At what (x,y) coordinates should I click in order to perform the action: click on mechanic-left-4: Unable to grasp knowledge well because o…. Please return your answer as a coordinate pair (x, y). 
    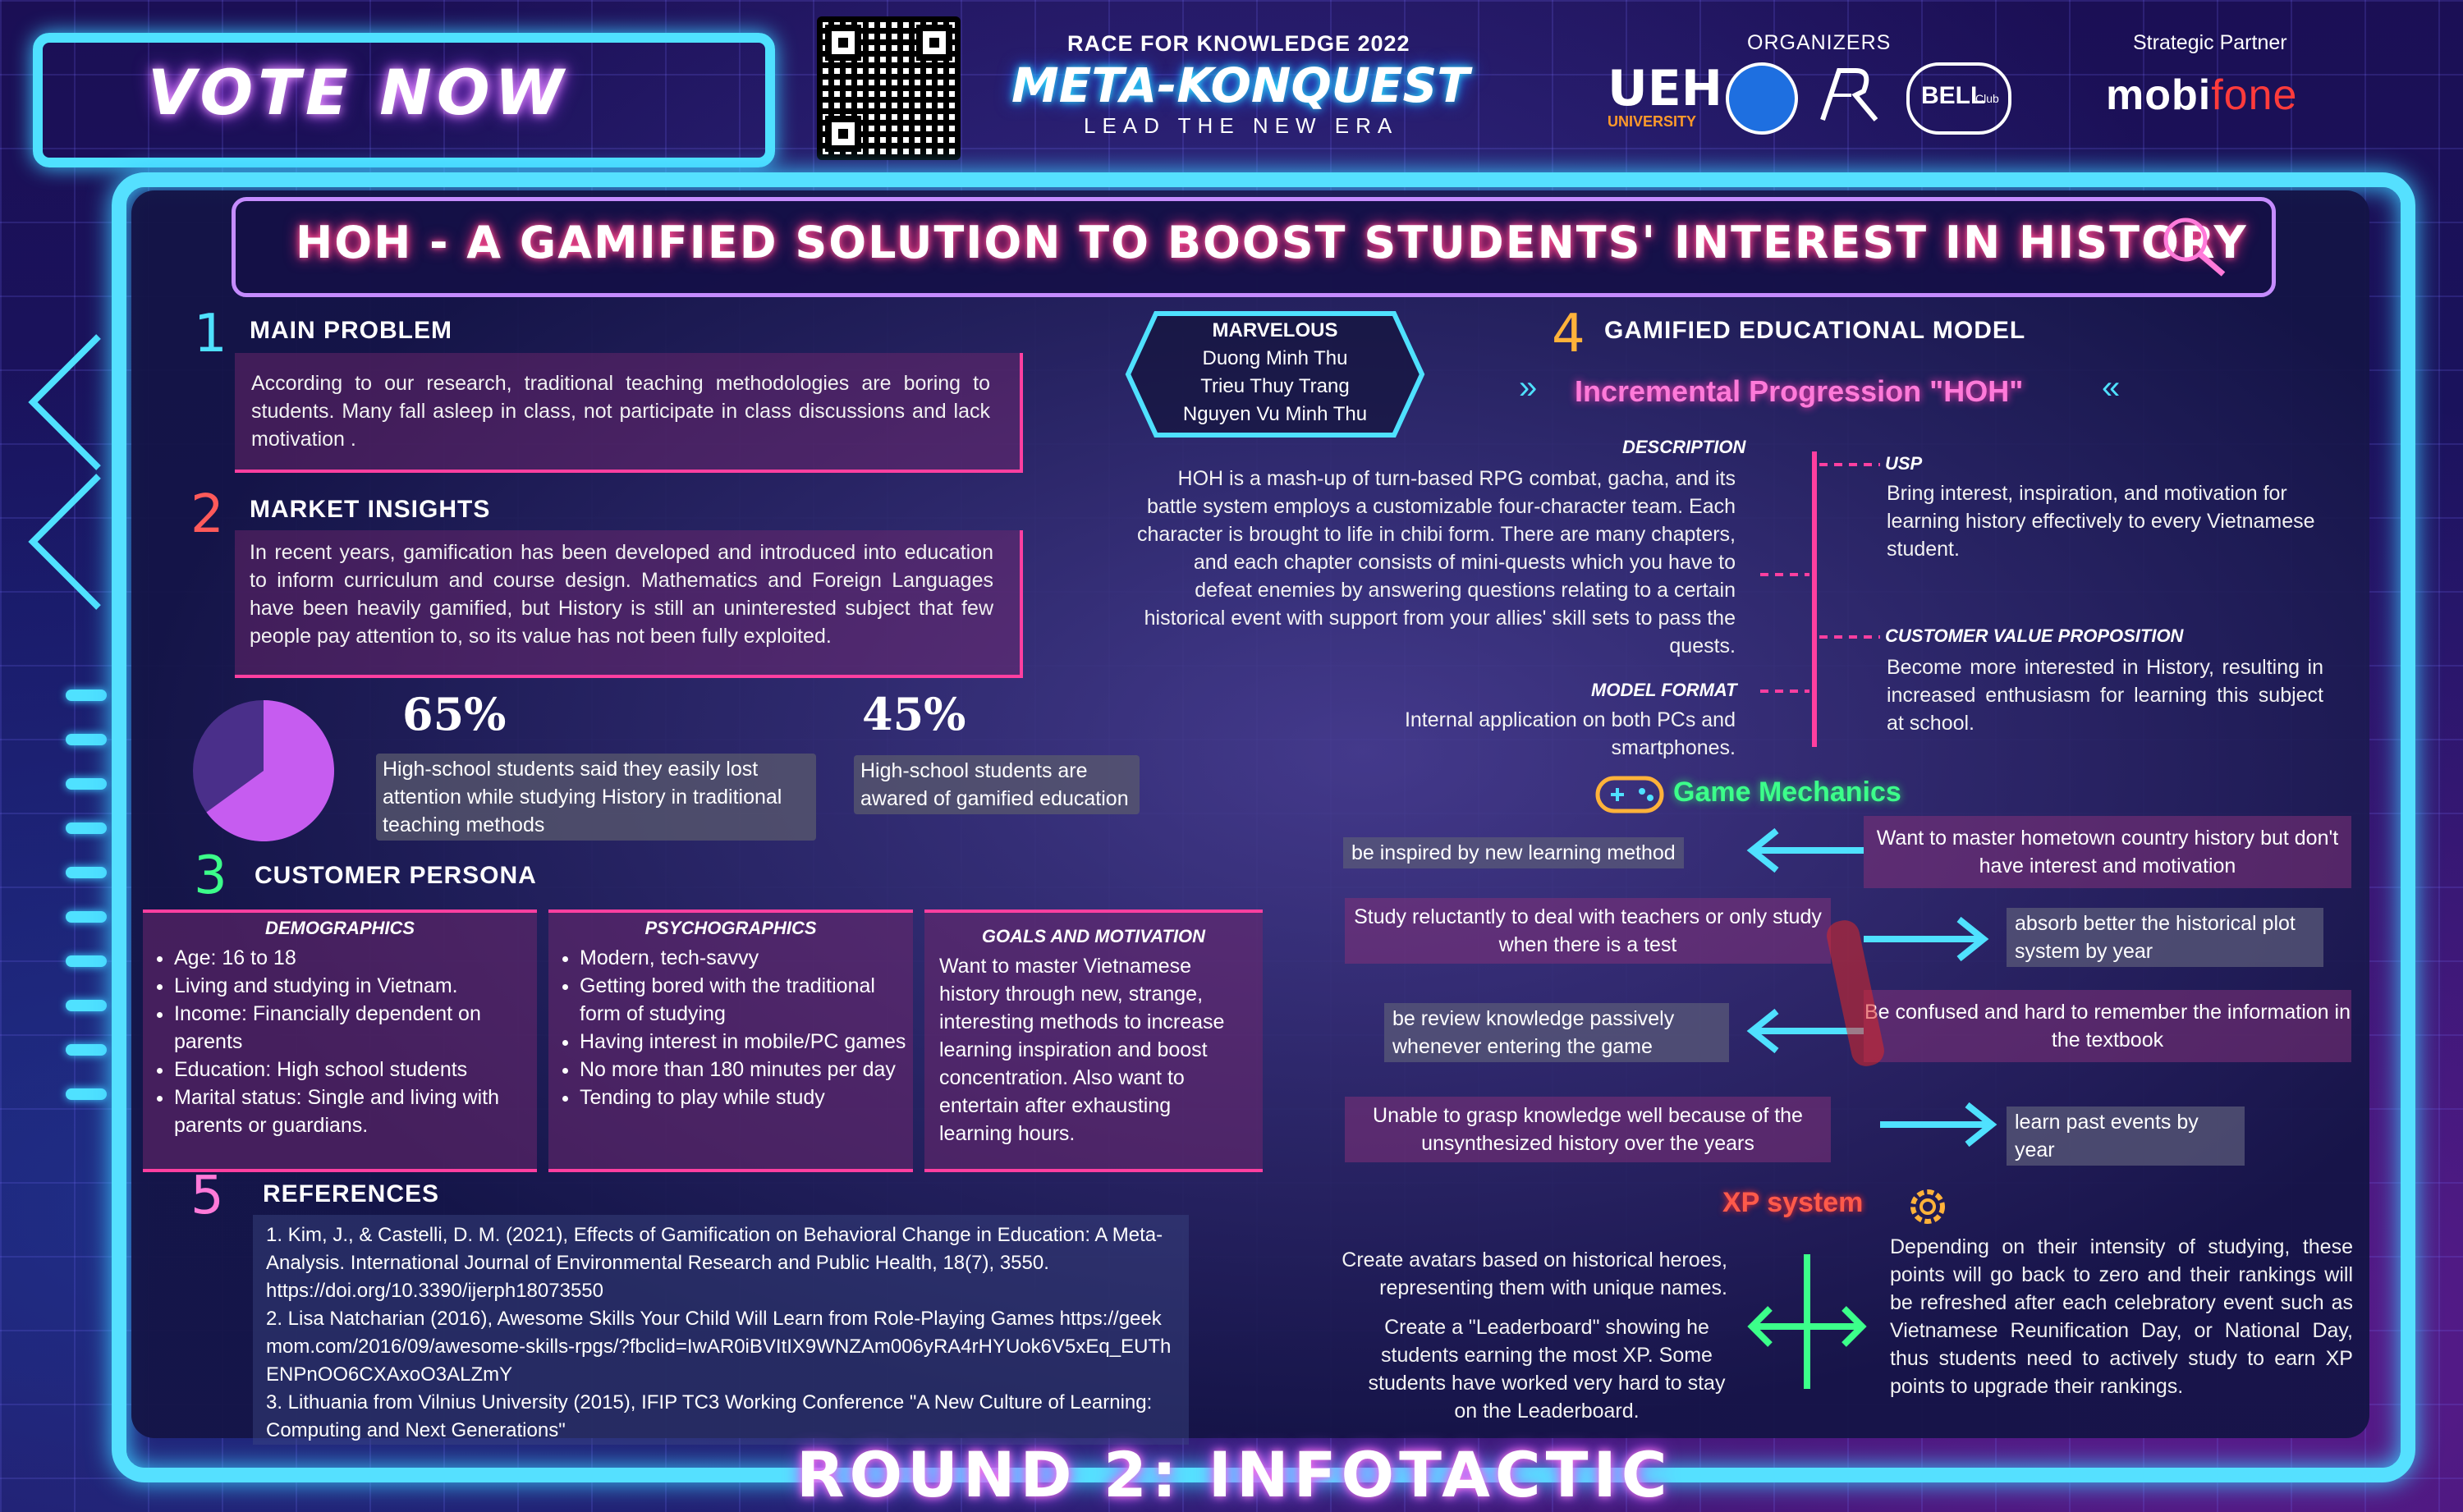
    Looking at the image, I should click on (1588, 1129).